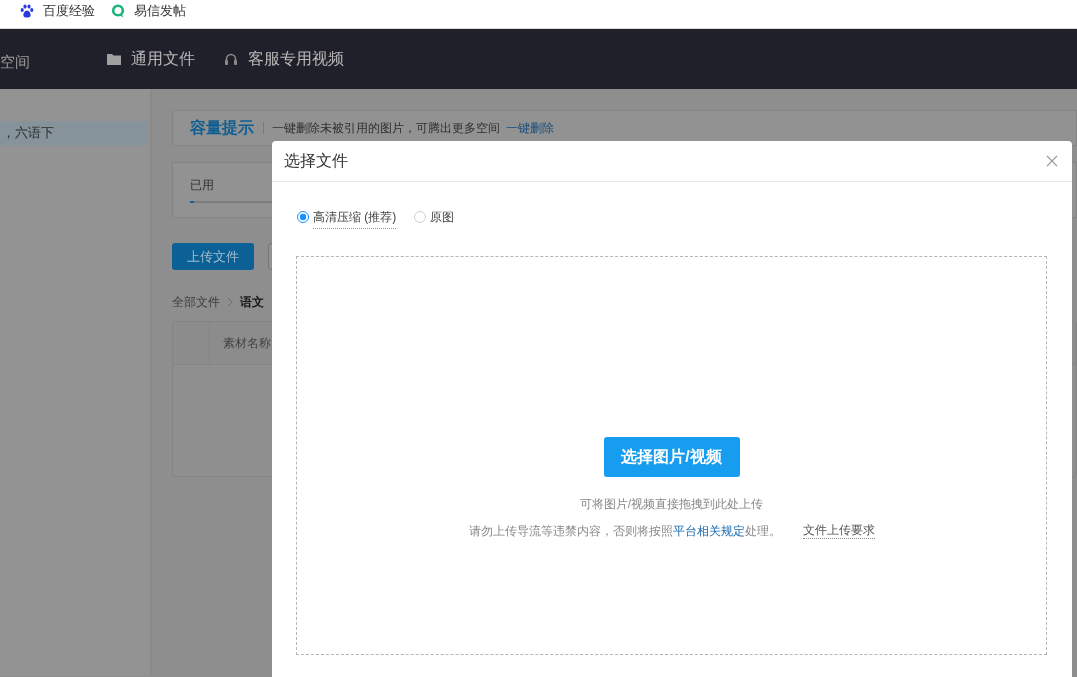 The height and width of the screenshot is (677, 1077). I want to click on chevron-right-icon, so click(230, 302).